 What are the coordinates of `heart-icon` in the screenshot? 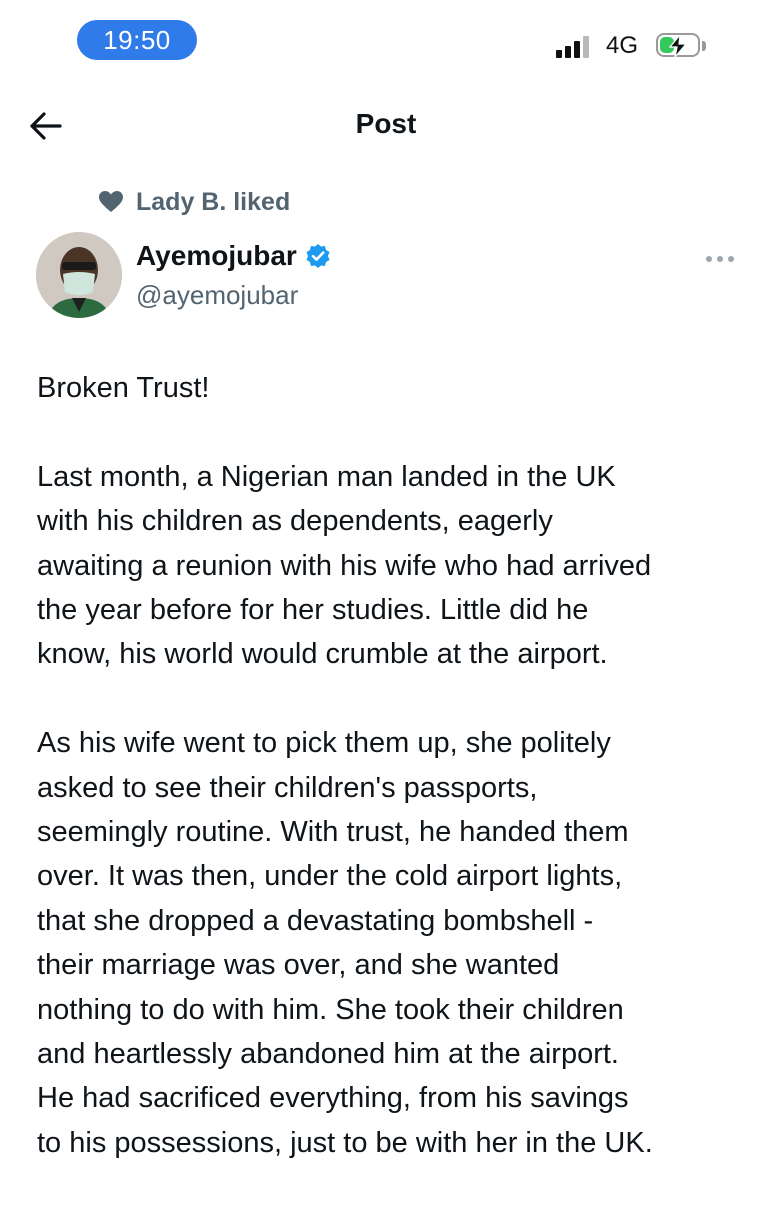 It's located at (111, 201).